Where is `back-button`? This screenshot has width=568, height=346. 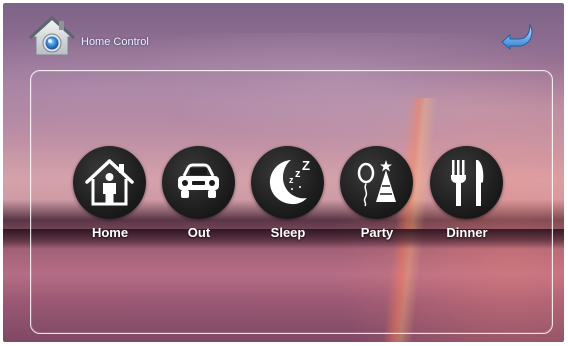
back-button is located at coordinates (518, 36).